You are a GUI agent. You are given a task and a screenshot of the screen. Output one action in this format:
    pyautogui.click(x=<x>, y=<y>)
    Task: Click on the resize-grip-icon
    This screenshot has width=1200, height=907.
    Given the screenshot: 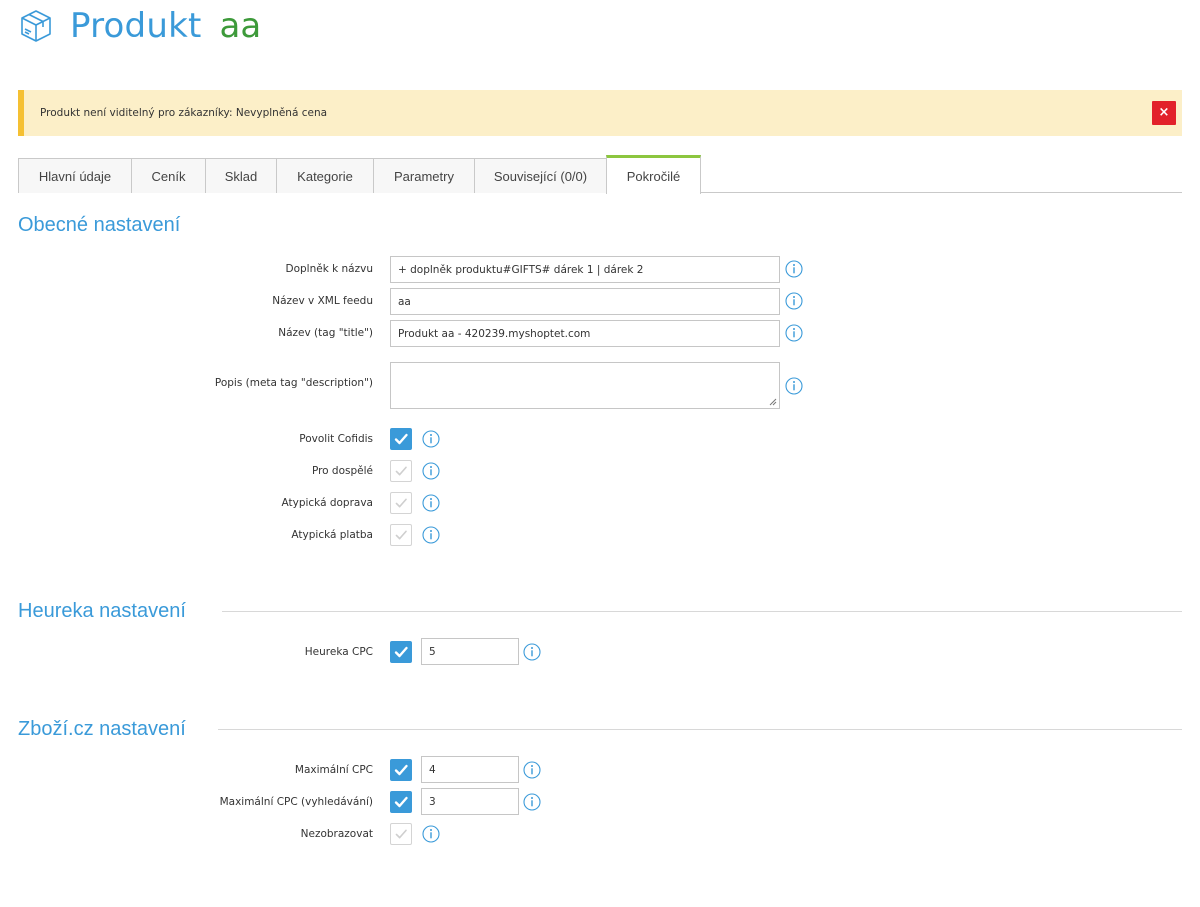 What is the action you would take?
    pyautogui.click(x=773, y=402)
    